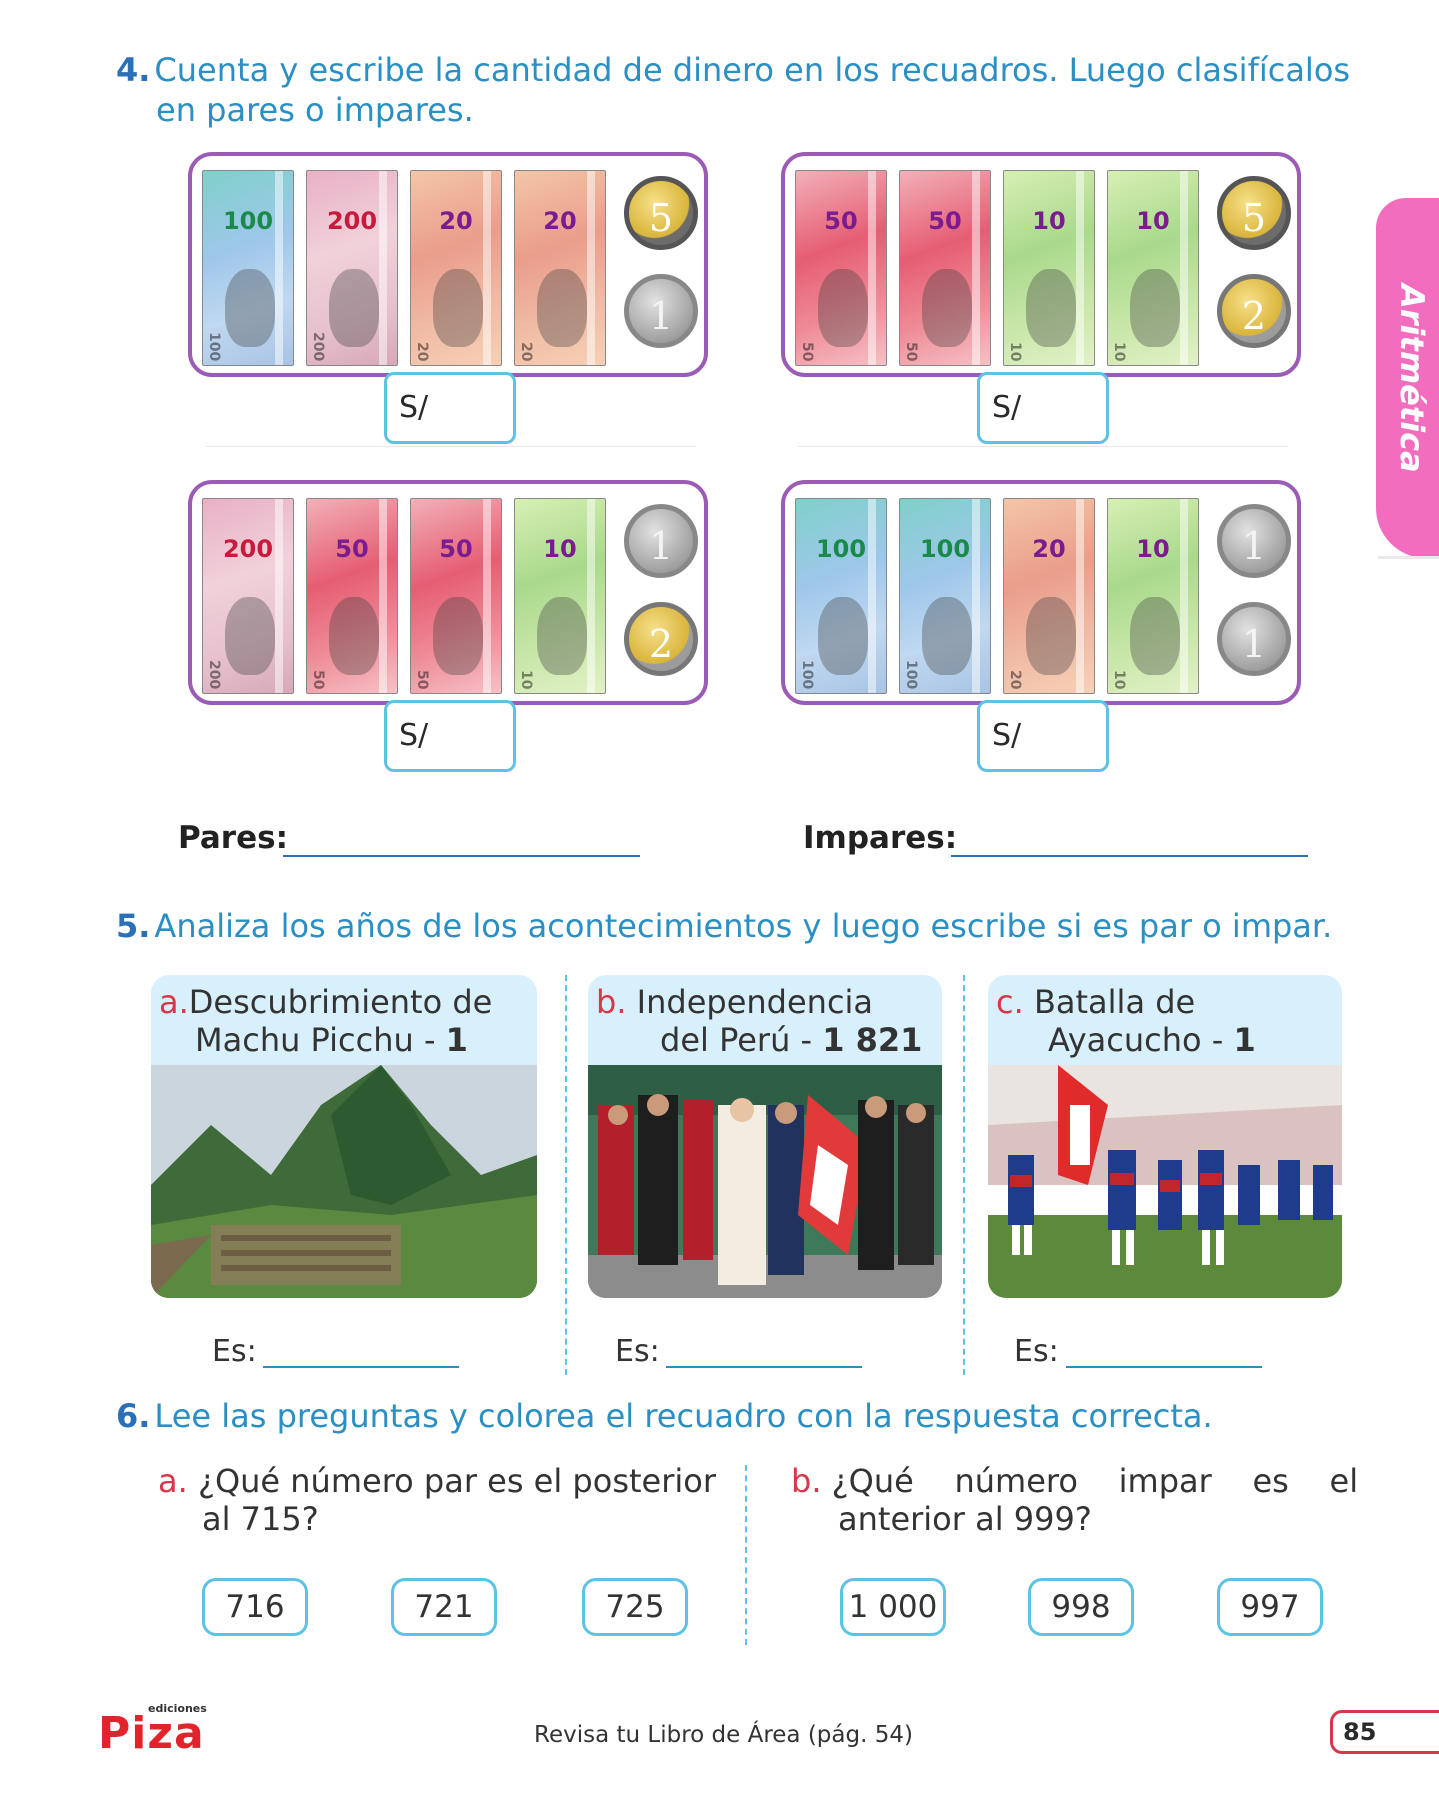 Image resolution: width=1439 pixels, height=1800 pixels. I want to click on ayacucho-parade-photo, so click(1165, 1181).